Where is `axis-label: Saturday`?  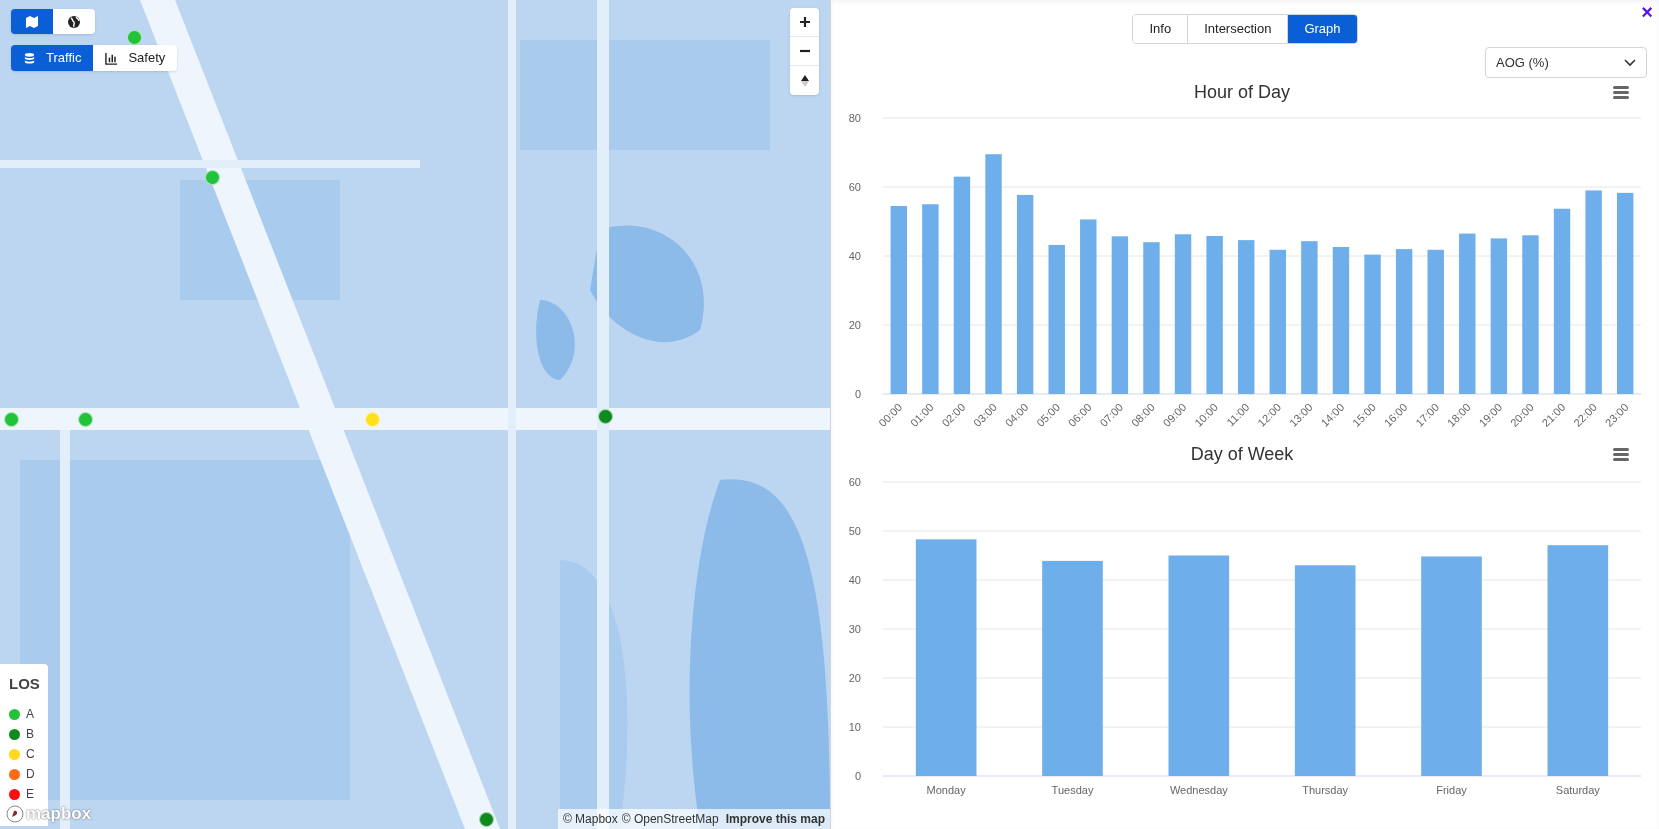
axis-label: Saturday is located at coordinates (1577, 790).